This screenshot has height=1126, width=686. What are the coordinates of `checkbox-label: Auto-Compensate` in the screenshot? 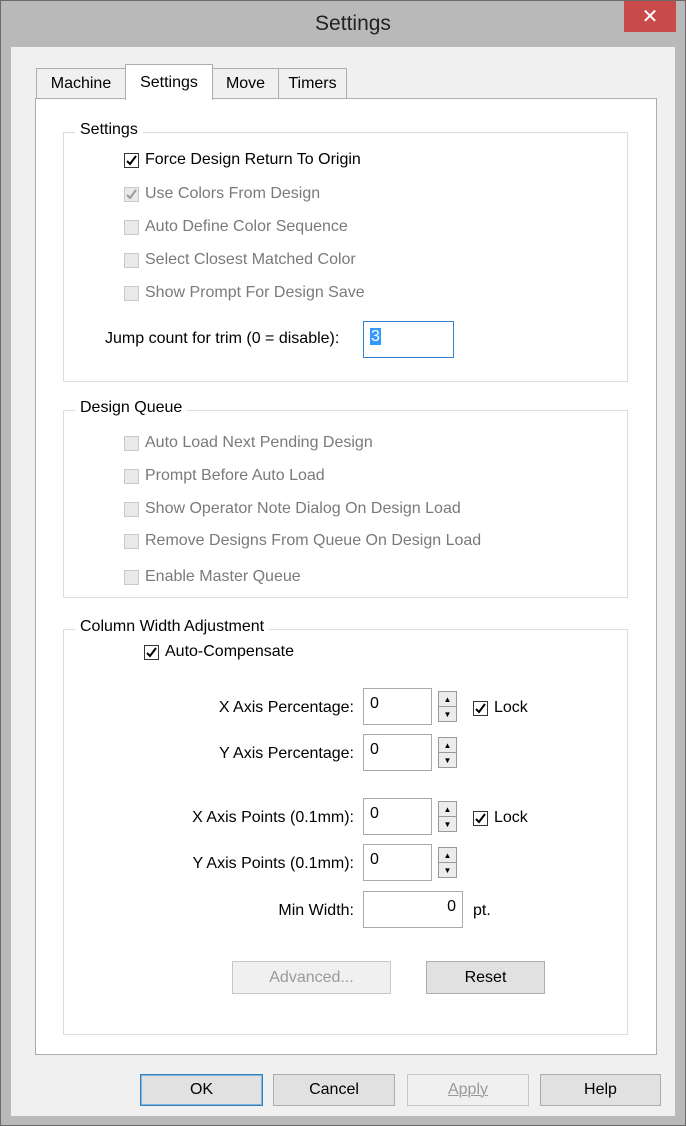 It's located at (229, 651).